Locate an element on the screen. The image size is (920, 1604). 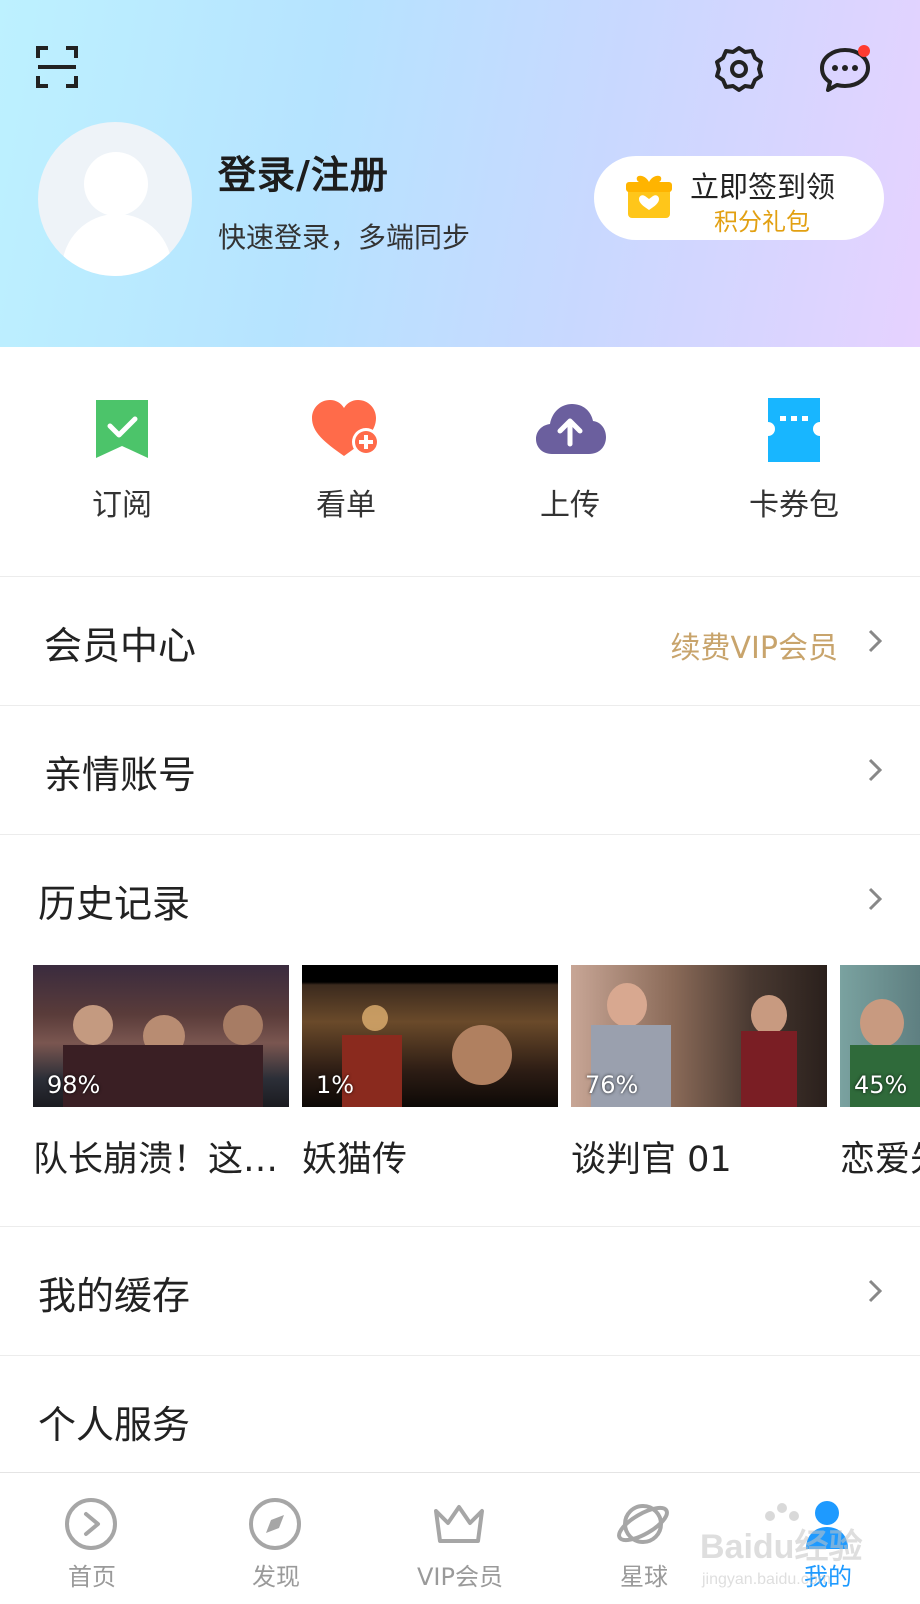
quick-action-subscribe: 订阅 is located at coordinates (122, 461).